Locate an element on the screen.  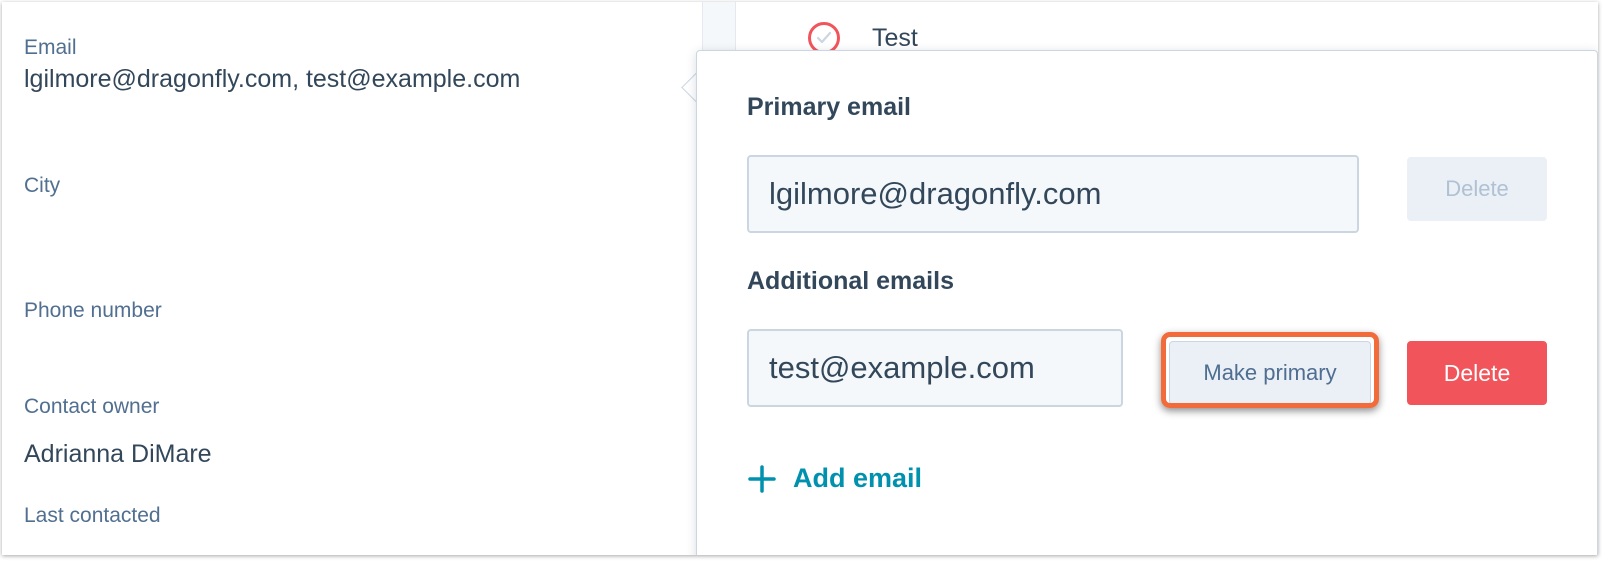
add-email-button: Add email is located at coordinates (834, 478).